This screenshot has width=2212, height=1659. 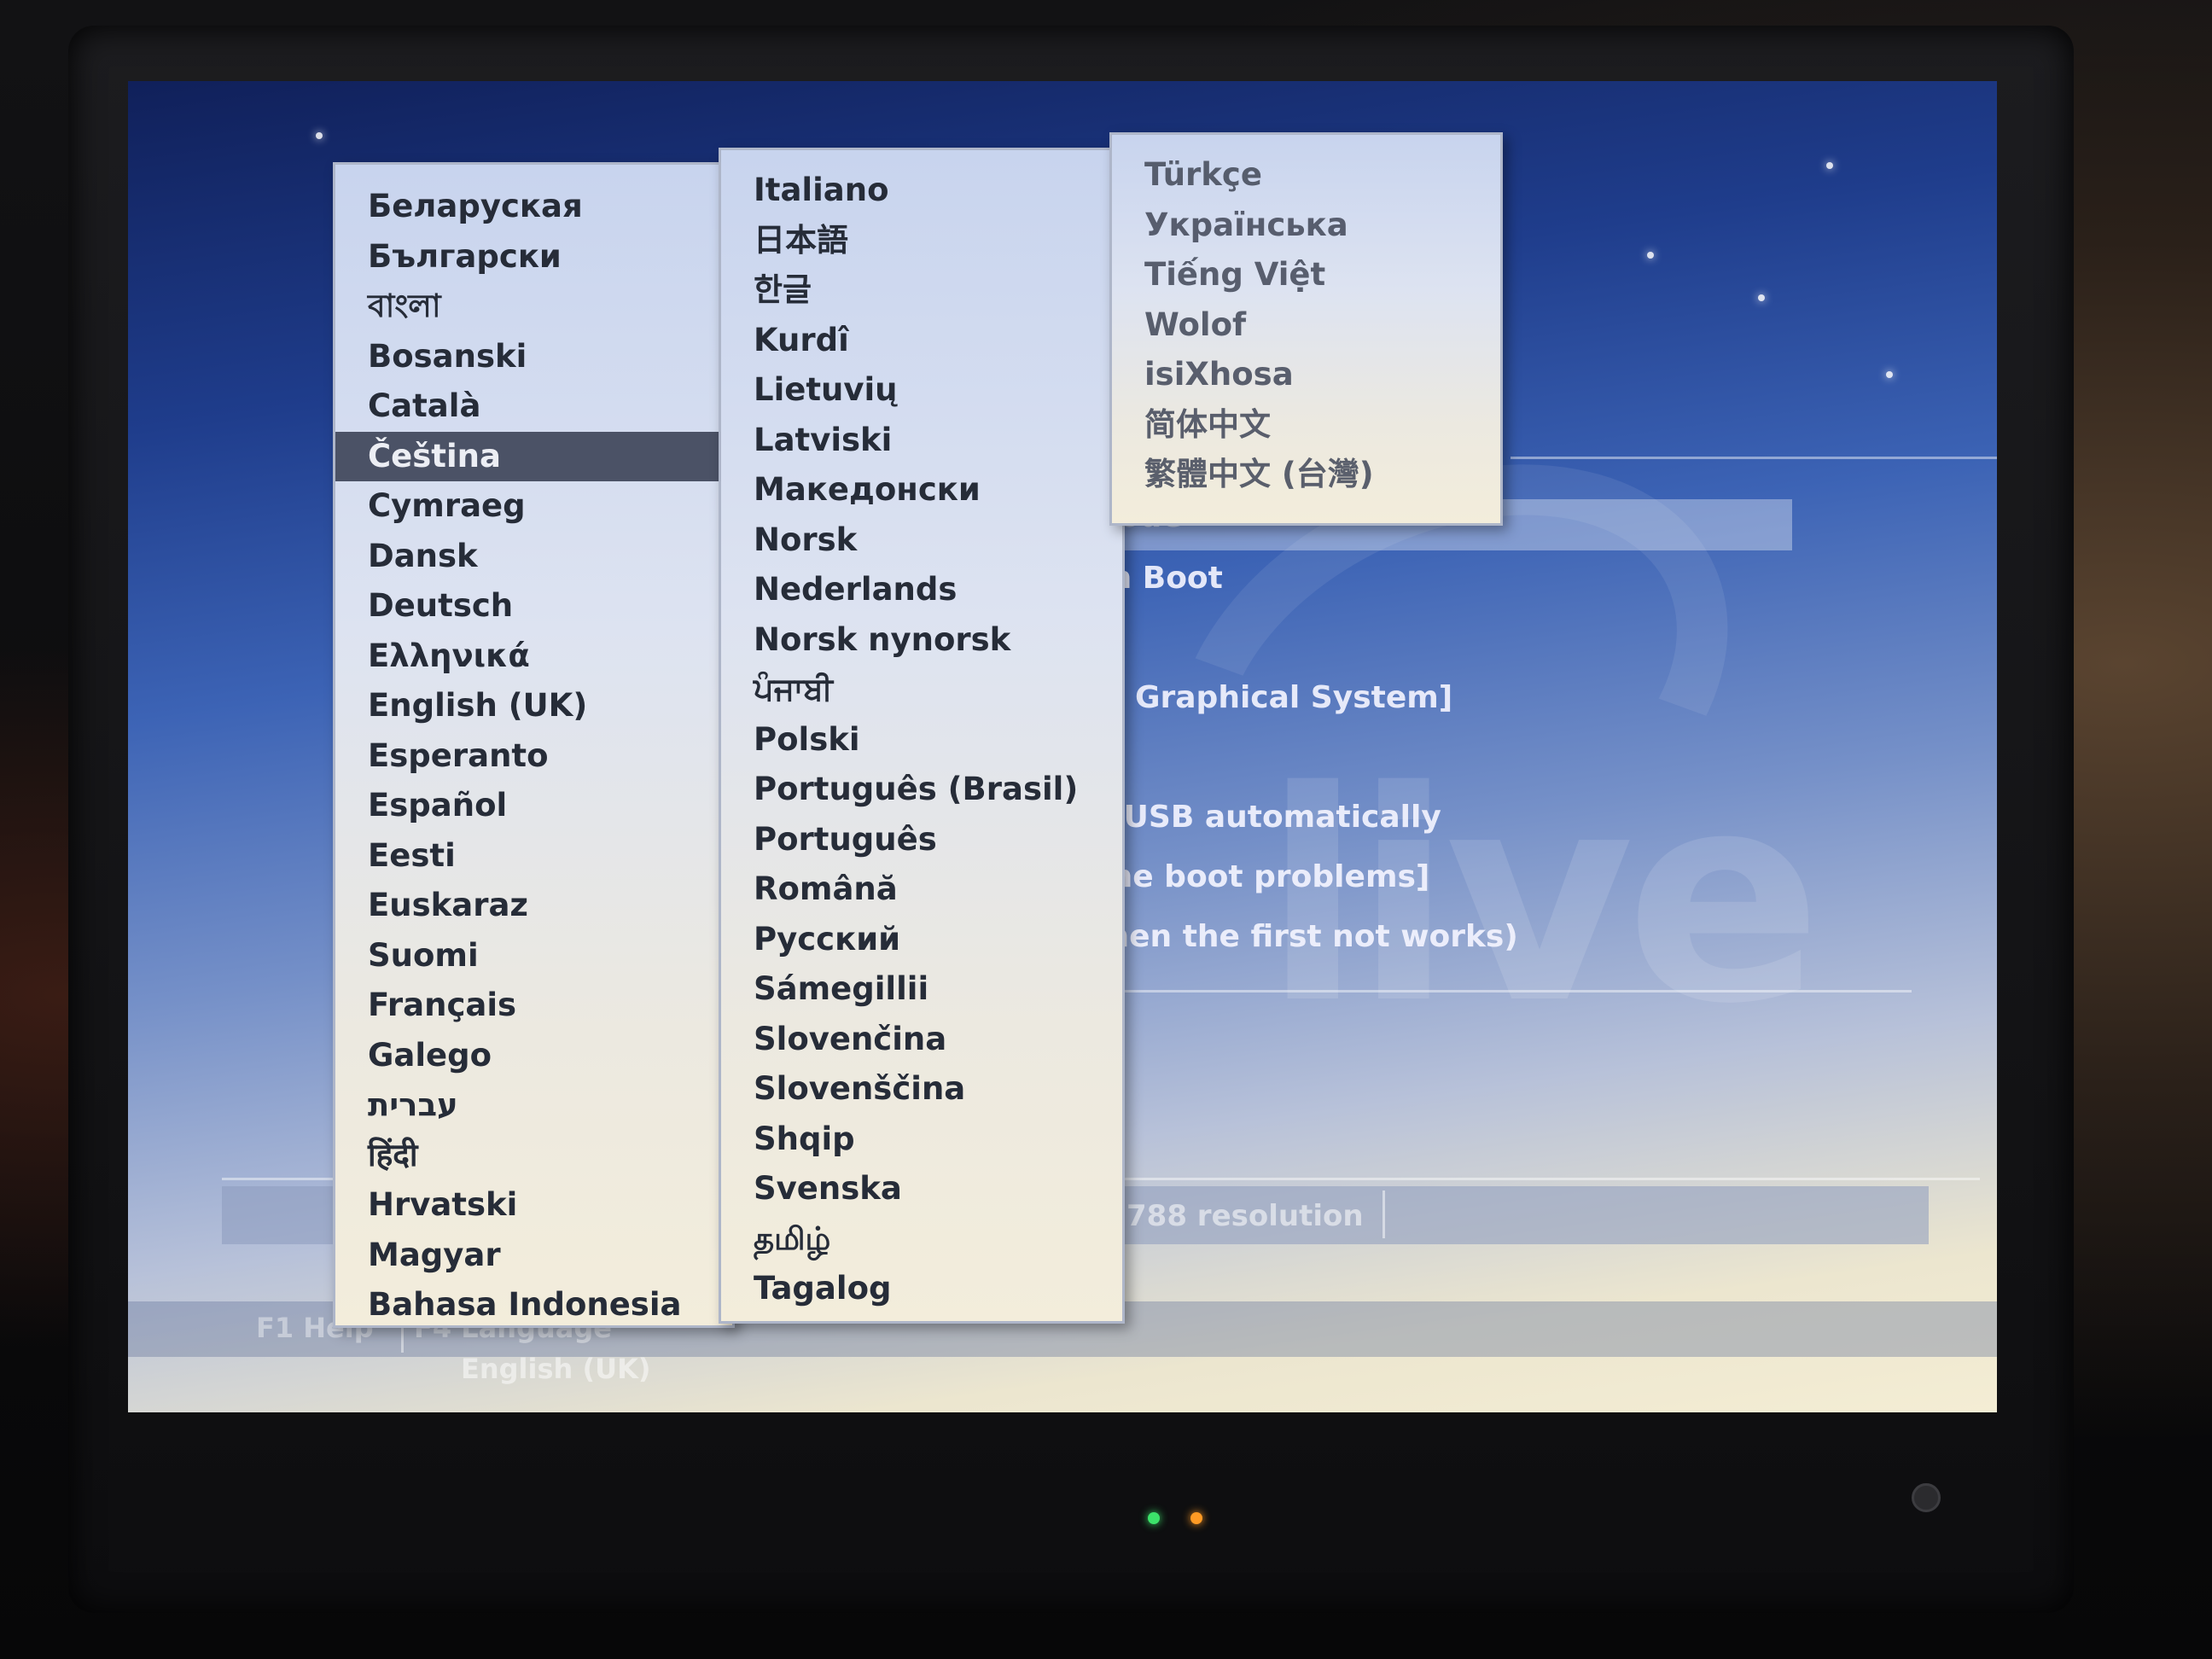 What do you see at coordinates (533, 657) in the screenshot?
I see `language-option: Ελληνικά` at bounding box center [533, 657].